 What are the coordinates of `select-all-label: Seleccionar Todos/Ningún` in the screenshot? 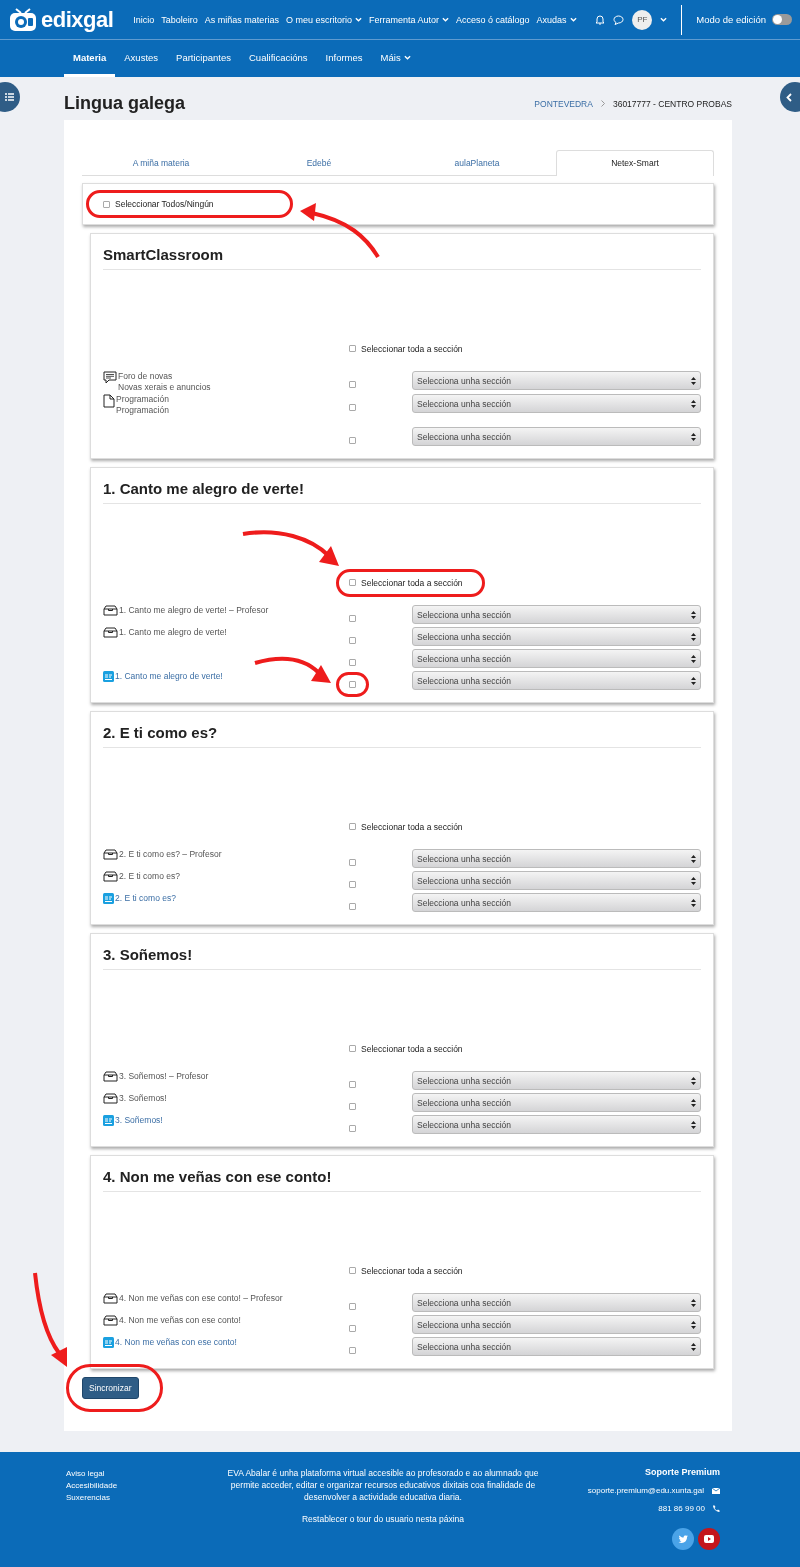 It's located at (164, 204).